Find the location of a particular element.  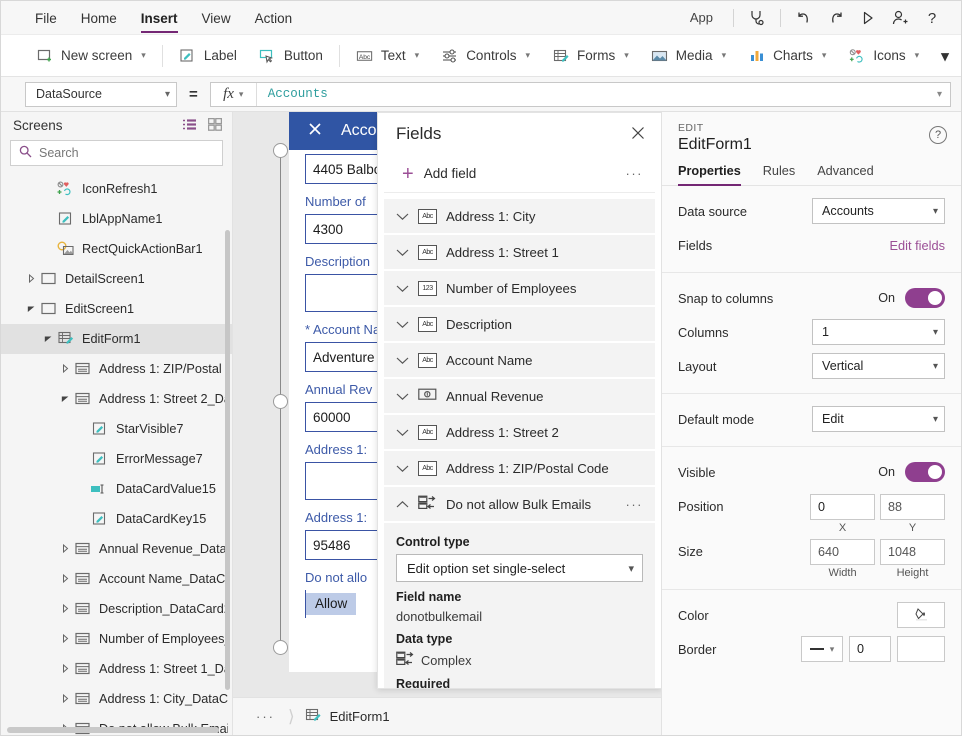

tree-node: Account Name_DataCard2 is located at coordinates (116, 579).